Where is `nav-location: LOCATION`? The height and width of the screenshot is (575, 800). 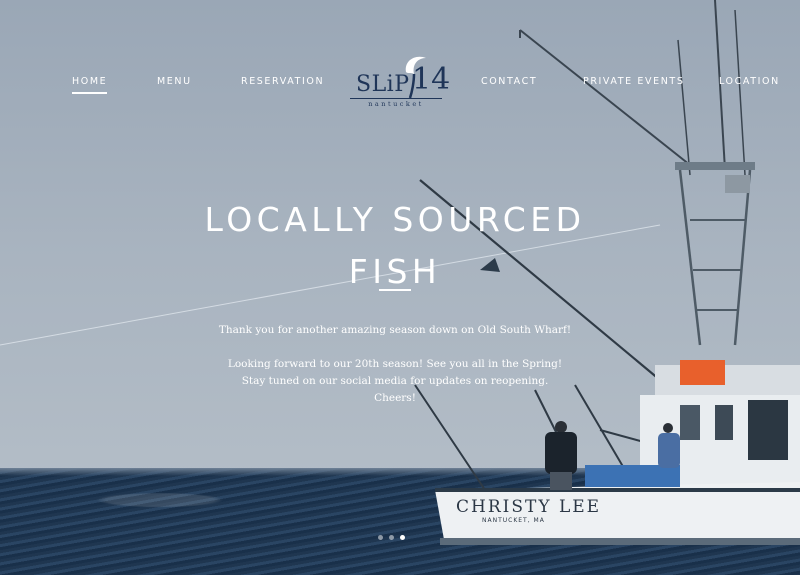 nav-location: LOCATION is located at coordinates (749, 81).